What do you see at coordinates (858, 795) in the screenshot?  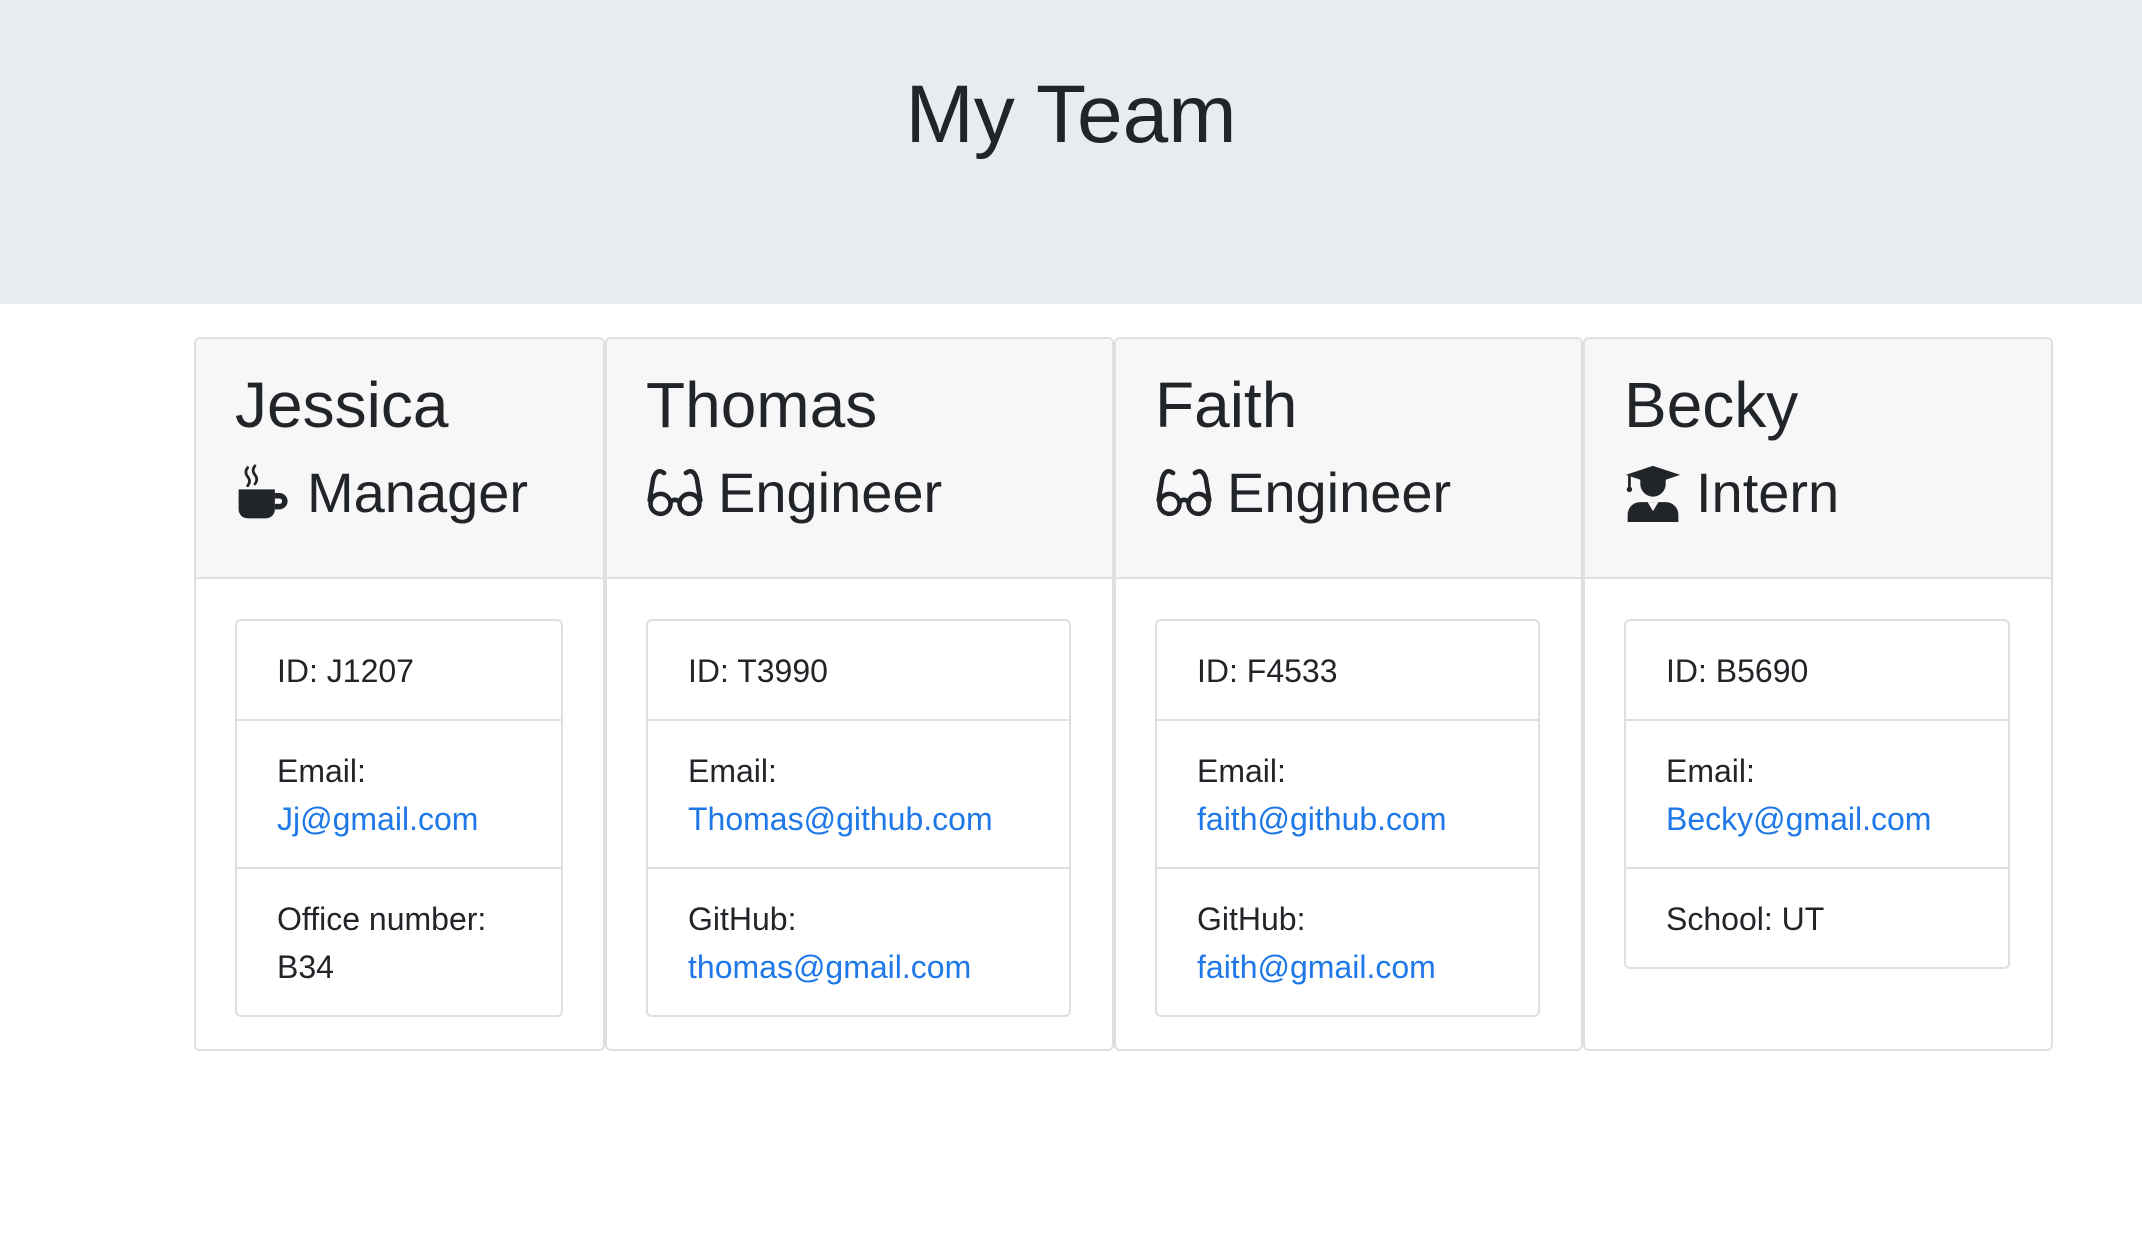 I see `email-row: Email: Thomas@github.com` at bounding box center [858, 795].